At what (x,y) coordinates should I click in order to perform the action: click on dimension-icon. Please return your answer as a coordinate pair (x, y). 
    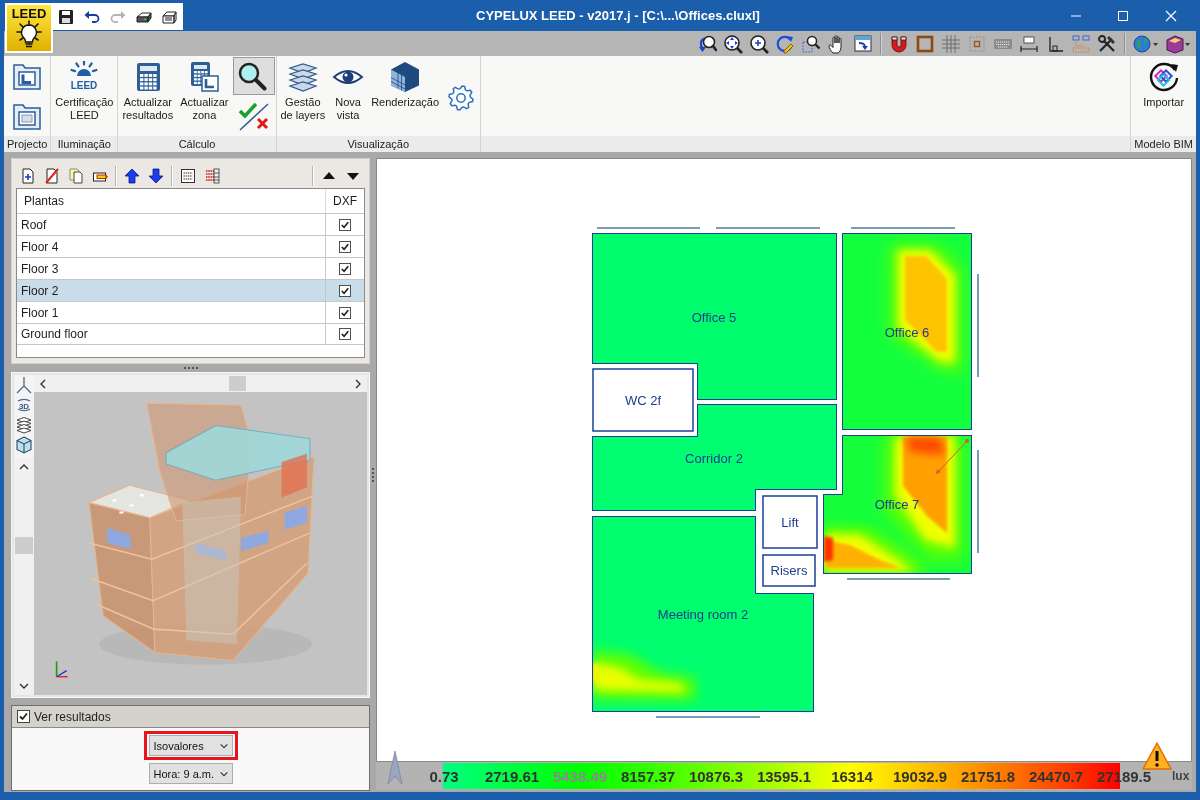
    Looking at the image, I should click on (1029, 43).